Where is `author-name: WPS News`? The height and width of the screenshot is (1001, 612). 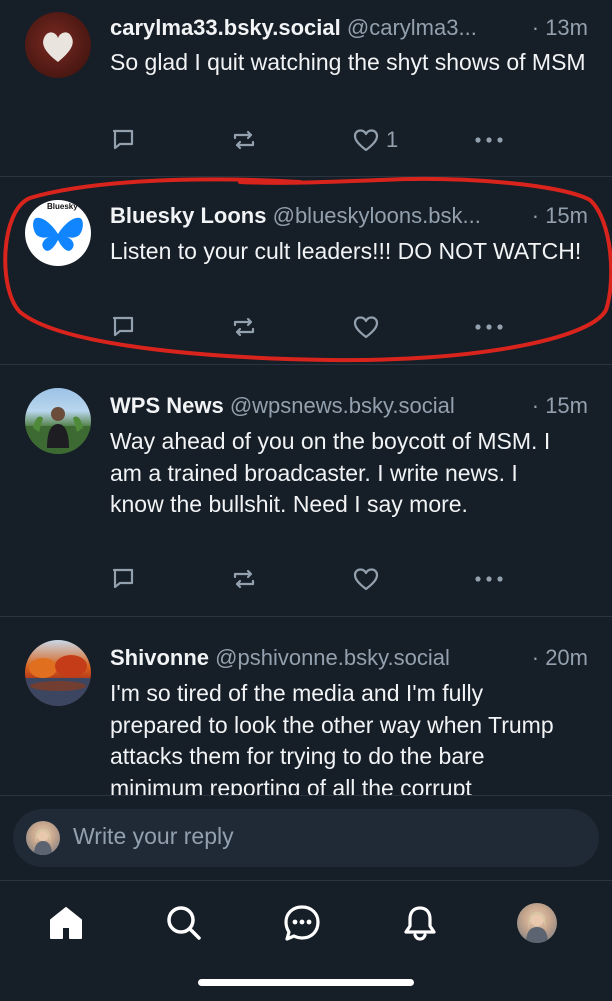 author-name: WPS News is located at coordinates (167, 405).